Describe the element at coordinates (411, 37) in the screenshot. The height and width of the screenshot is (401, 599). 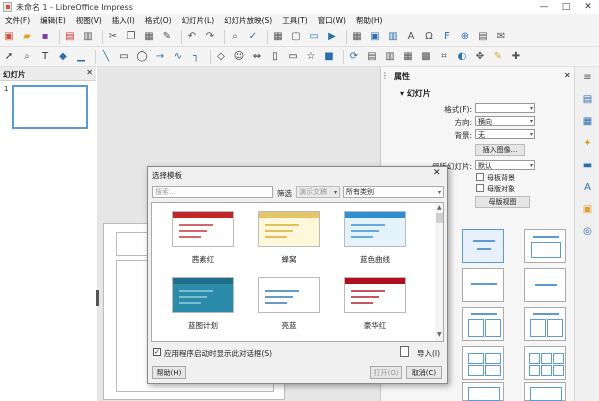
I see `insert-textbox-icon: A` at that location.